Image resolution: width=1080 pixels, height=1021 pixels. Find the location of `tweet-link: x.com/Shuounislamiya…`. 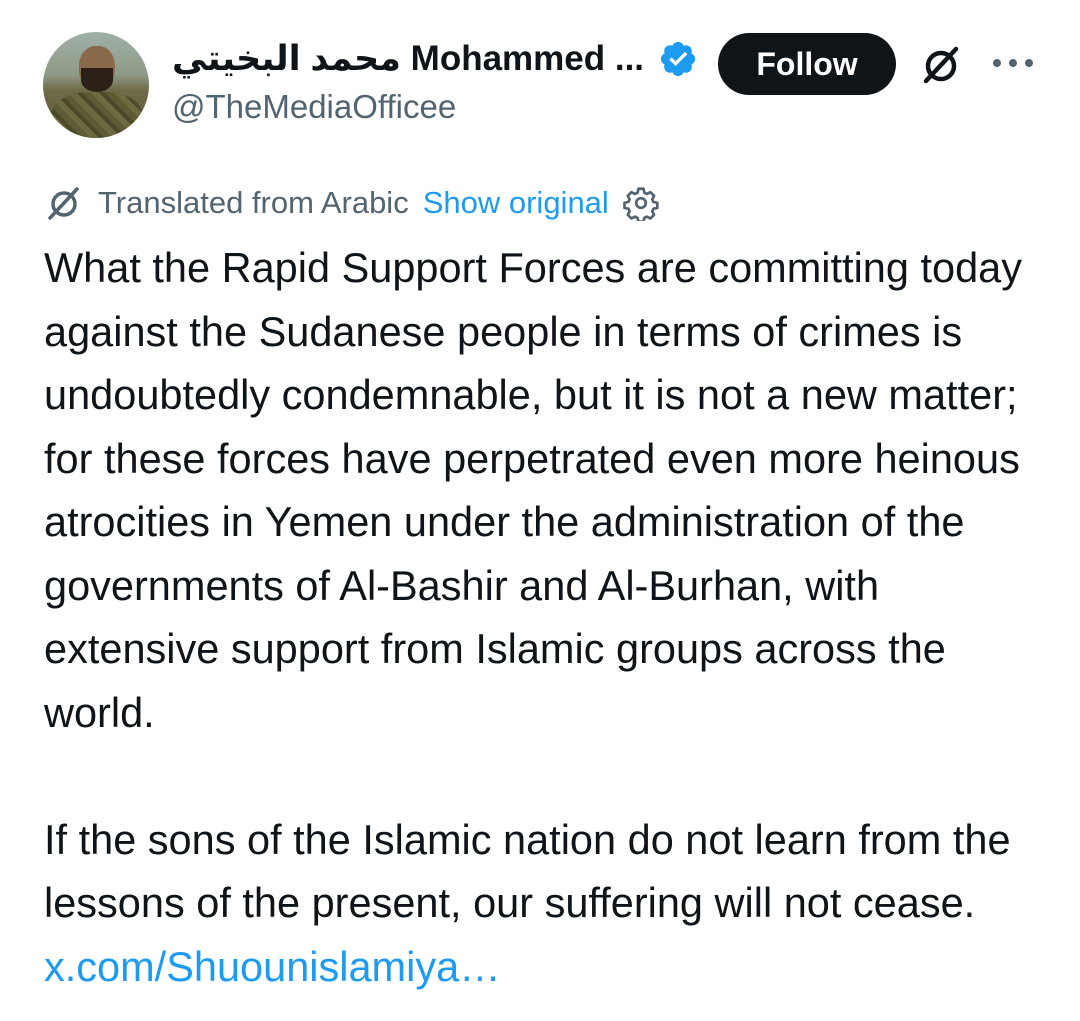

tweet-link: x.com/Shuounislamiya… is located at coordinates (272, 966).